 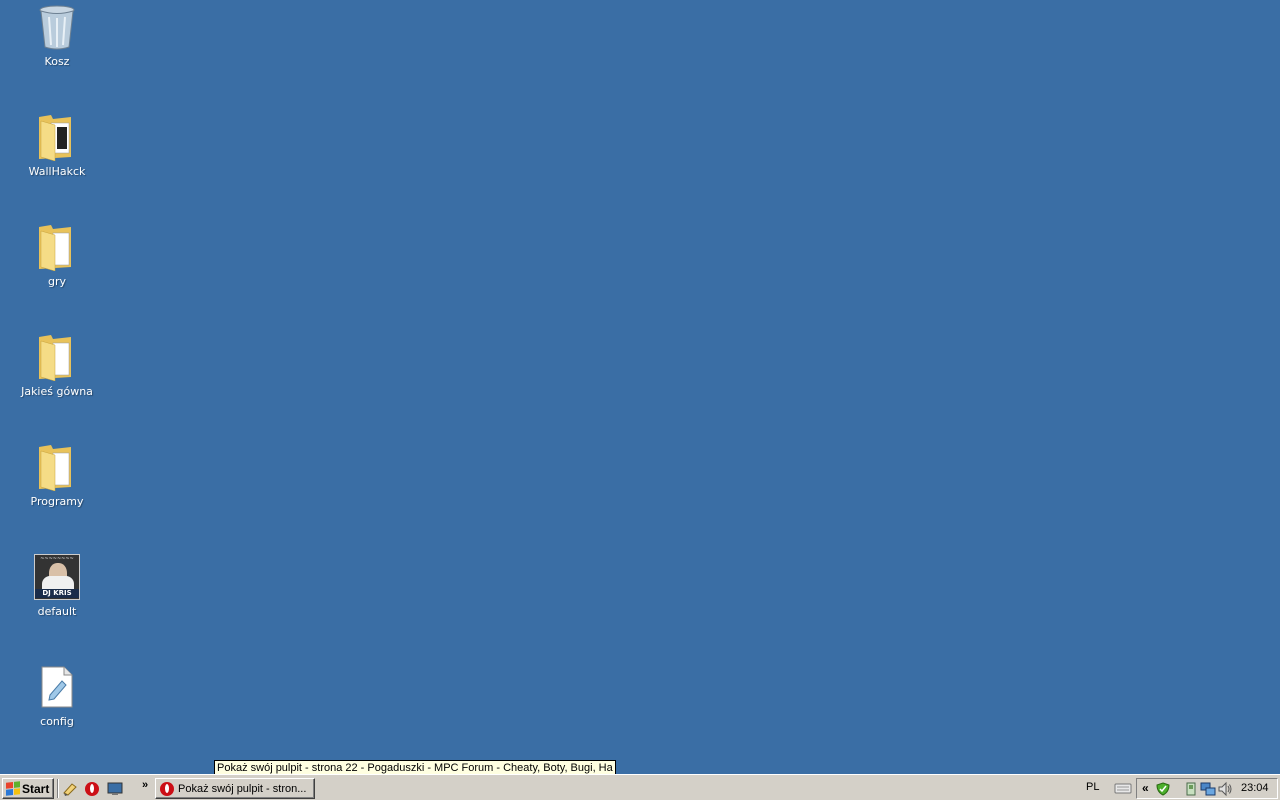 I want to click on desktop-icon-programy: Programy, so click(x=57, y=482).